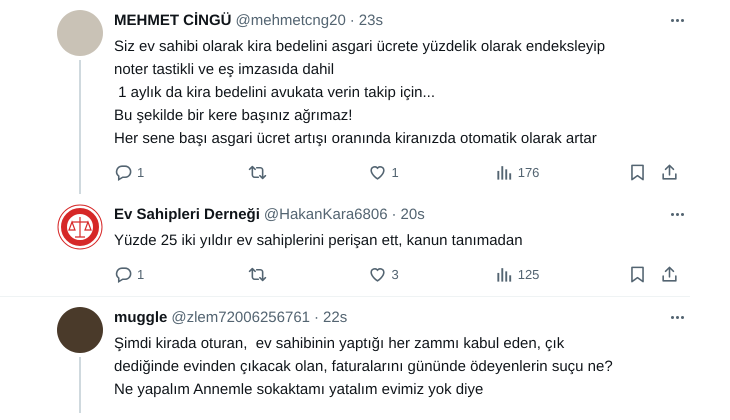  What do you see at coordinates (370, 20) in the screenshot?
I see `timestamp: 23s` at bounding box center [370, 20].